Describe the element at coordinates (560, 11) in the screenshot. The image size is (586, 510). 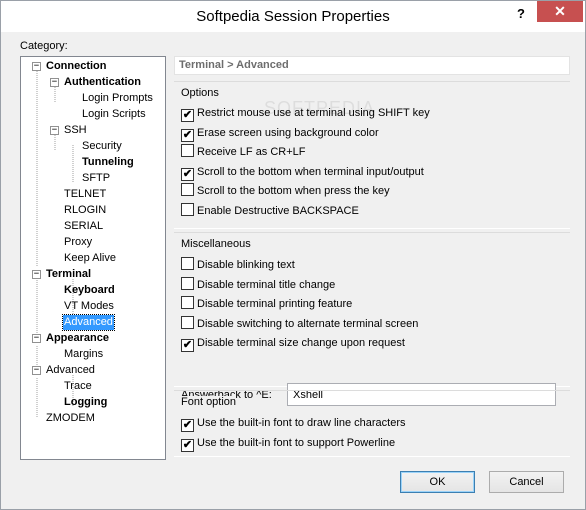
I see `close-button: ✕` at that location.